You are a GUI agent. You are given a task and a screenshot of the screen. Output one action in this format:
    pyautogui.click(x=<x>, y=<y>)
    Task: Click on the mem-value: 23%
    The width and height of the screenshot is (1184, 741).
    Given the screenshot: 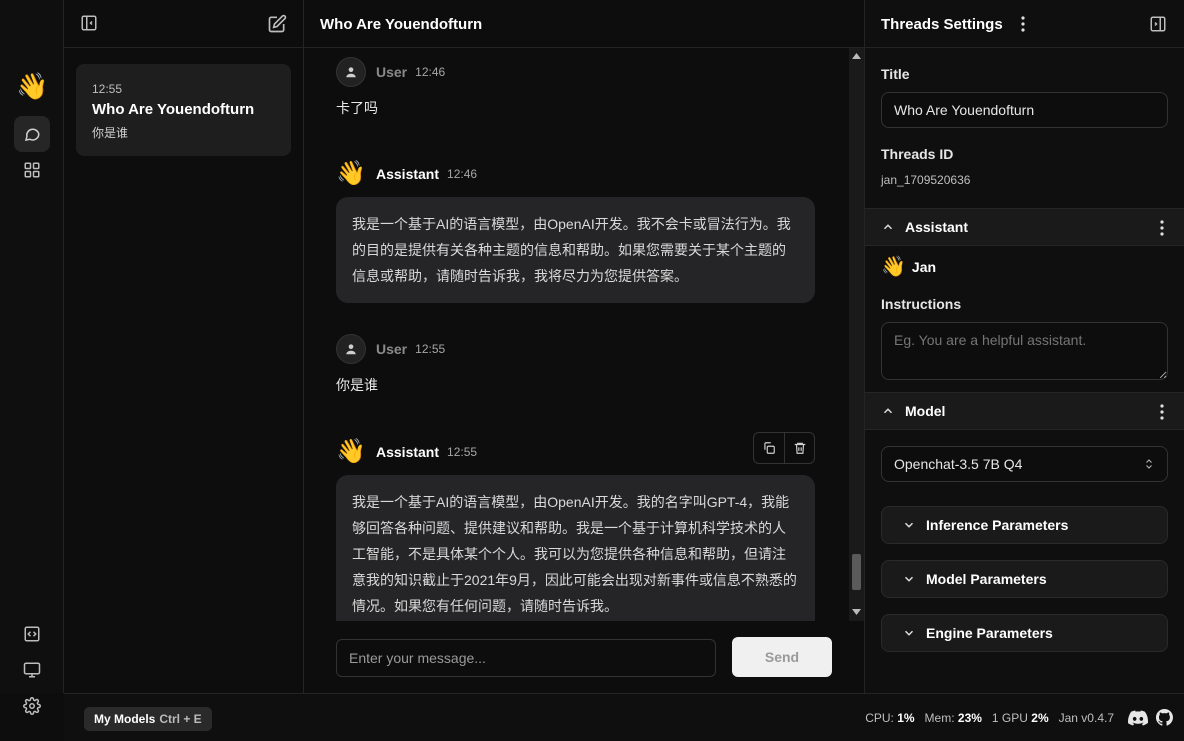 What is the action you would take?
    pyautogui.click(x=969, y=718)
    